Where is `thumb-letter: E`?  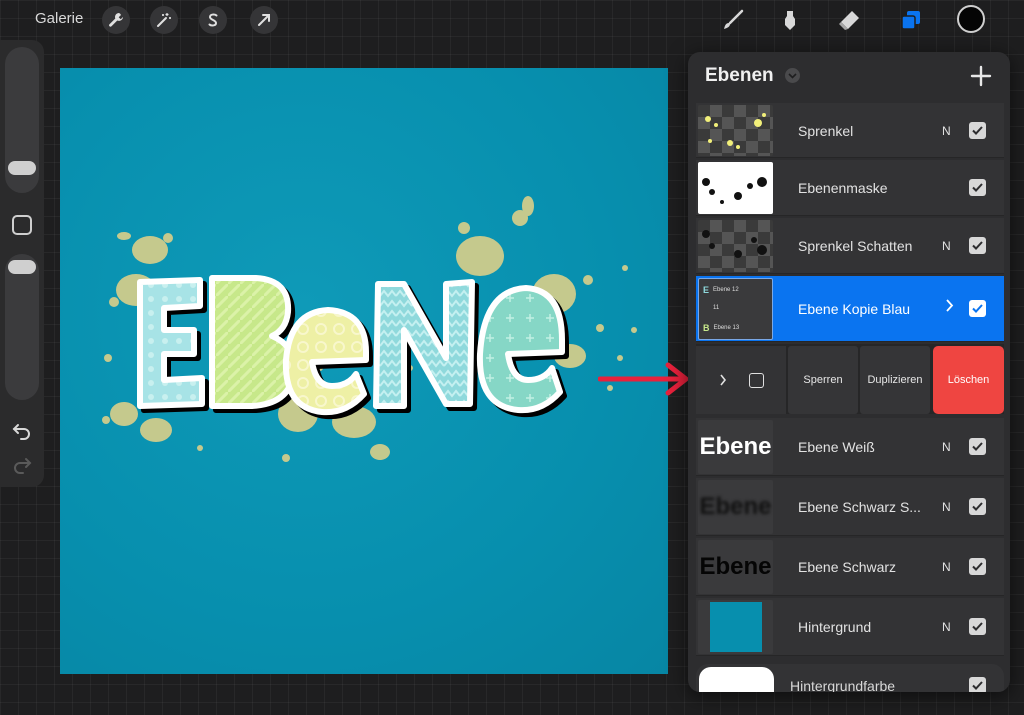 thumb-letter: E is located at coordinates (706, 290).